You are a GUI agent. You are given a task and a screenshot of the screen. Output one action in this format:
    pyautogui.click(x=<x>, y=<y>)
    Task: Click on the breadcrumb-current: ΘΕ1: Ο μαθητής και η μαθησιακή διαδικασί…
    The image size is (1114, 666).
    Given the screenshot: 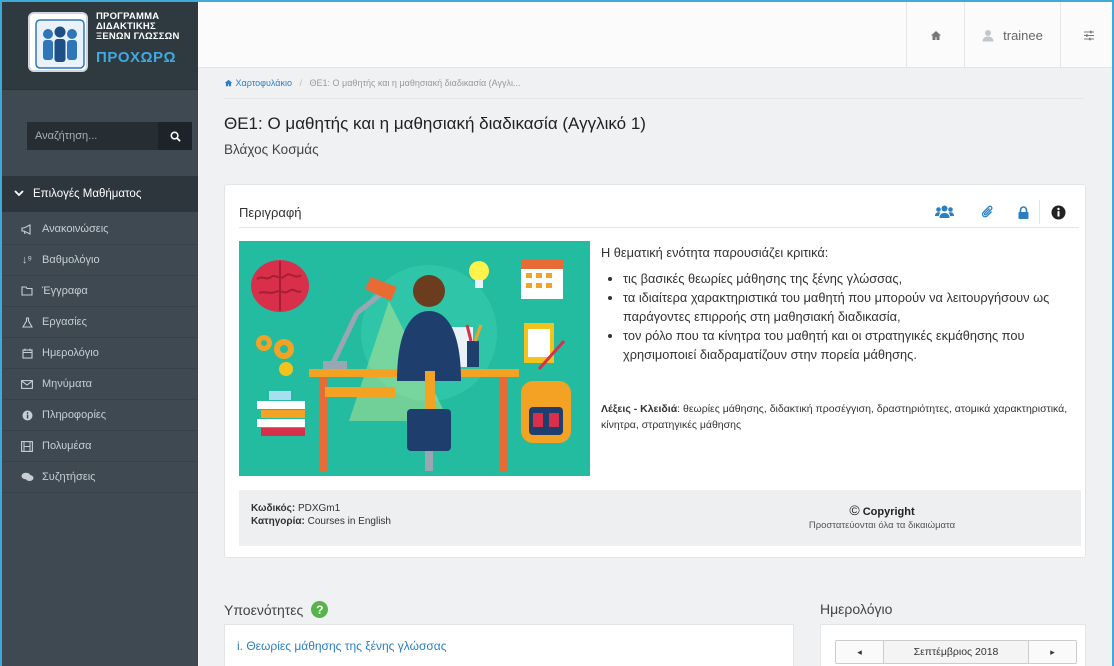 What is the action you would take?
    pyautogui.click(x=415, y=83)
    